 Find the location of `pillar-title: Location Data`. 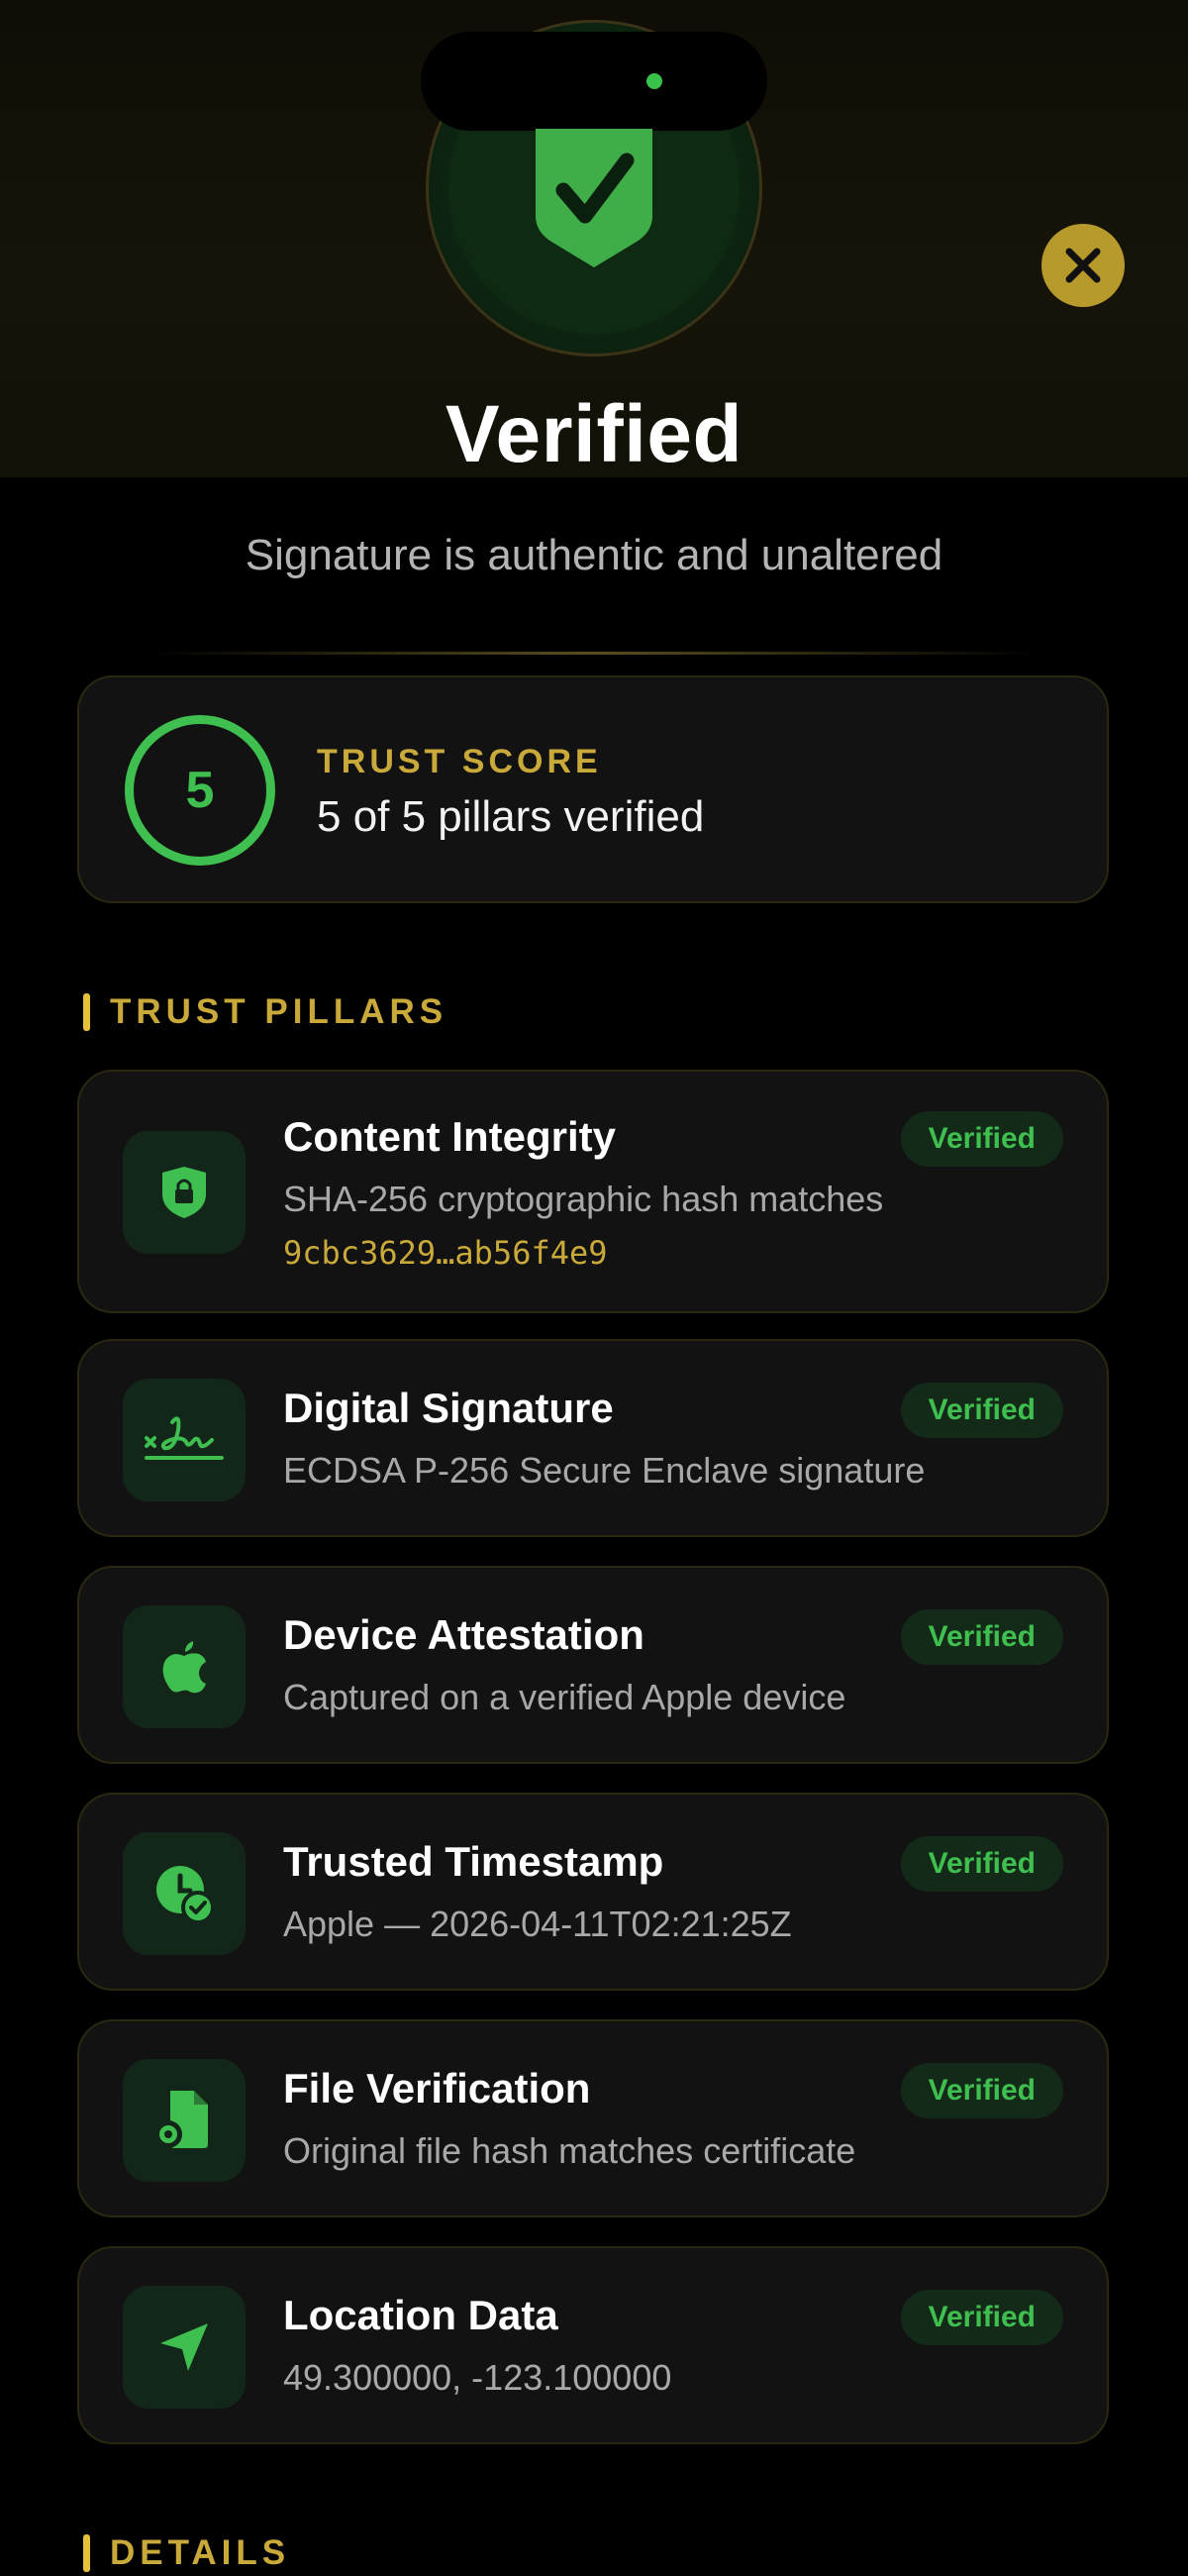

pillar-title: Location Data is located at coordinates (420, 2315).